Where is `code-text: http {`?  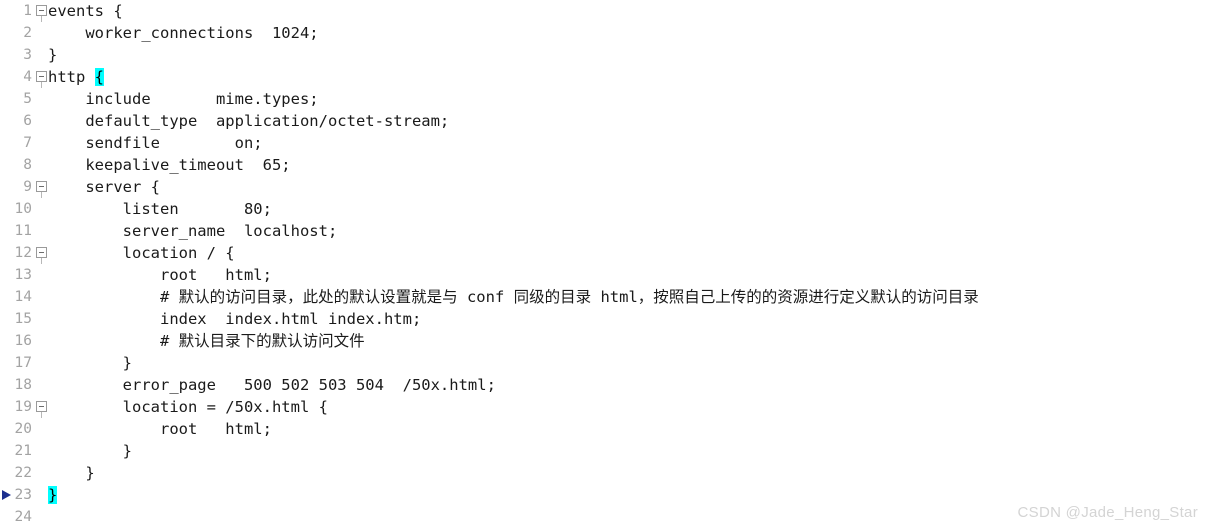
code-text: http { is located at coordinates (76, 77).